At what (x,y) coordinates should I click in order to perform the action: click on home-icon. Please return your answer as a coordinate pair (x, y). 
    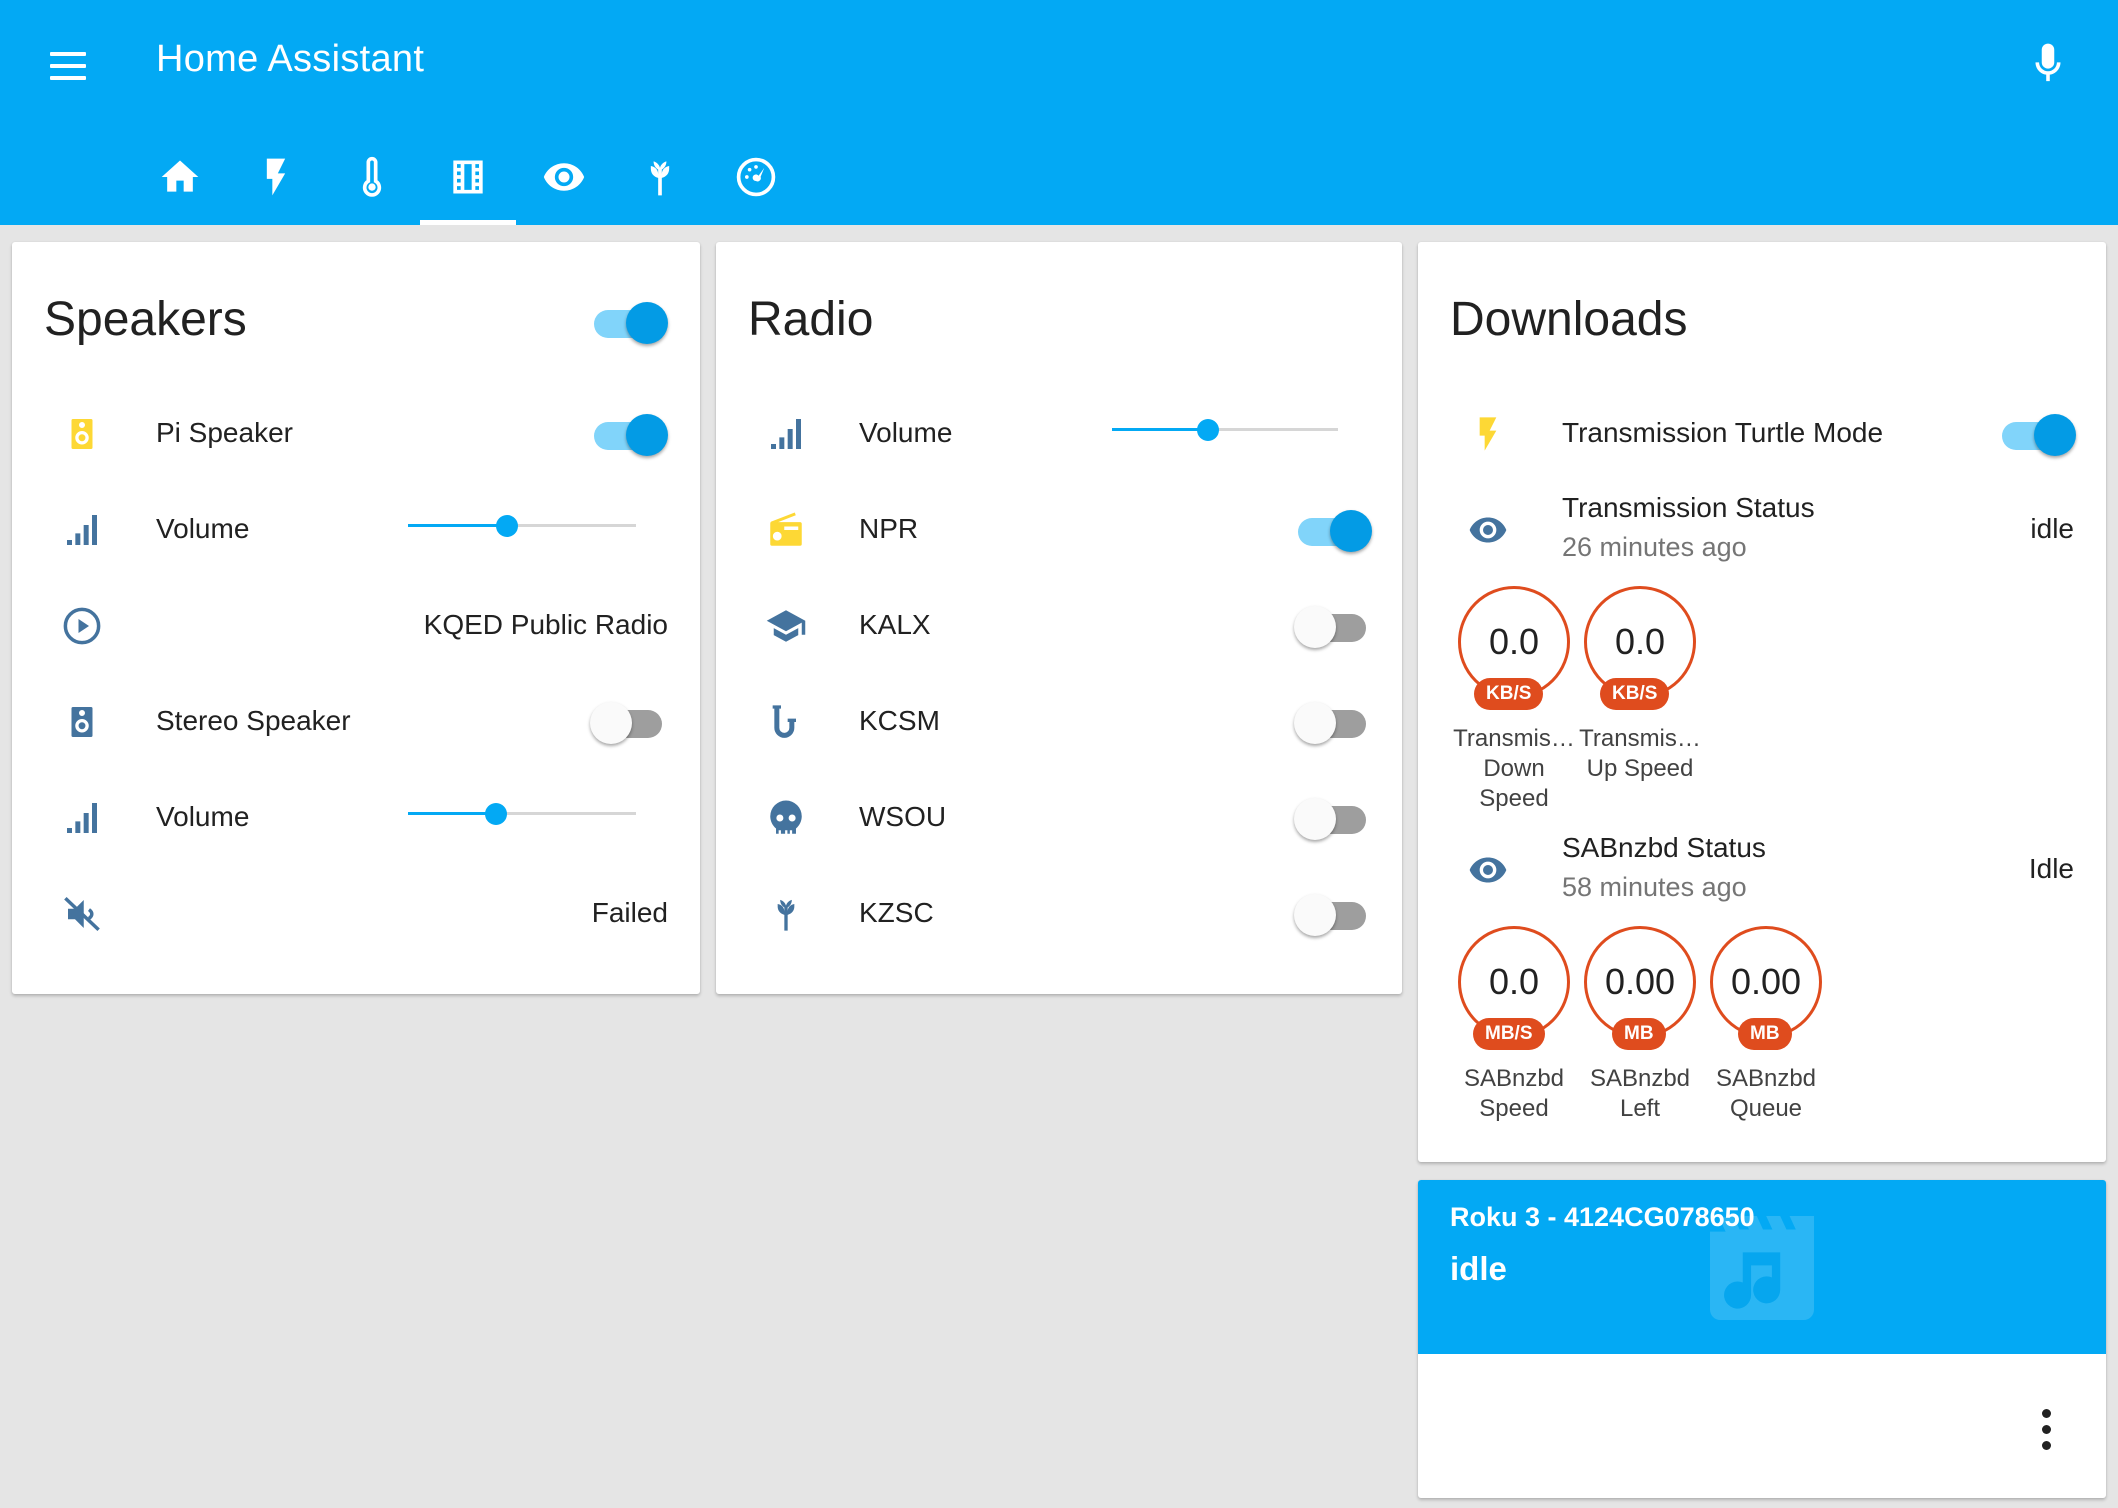
    Looking at the image, I should click on (180, 176).